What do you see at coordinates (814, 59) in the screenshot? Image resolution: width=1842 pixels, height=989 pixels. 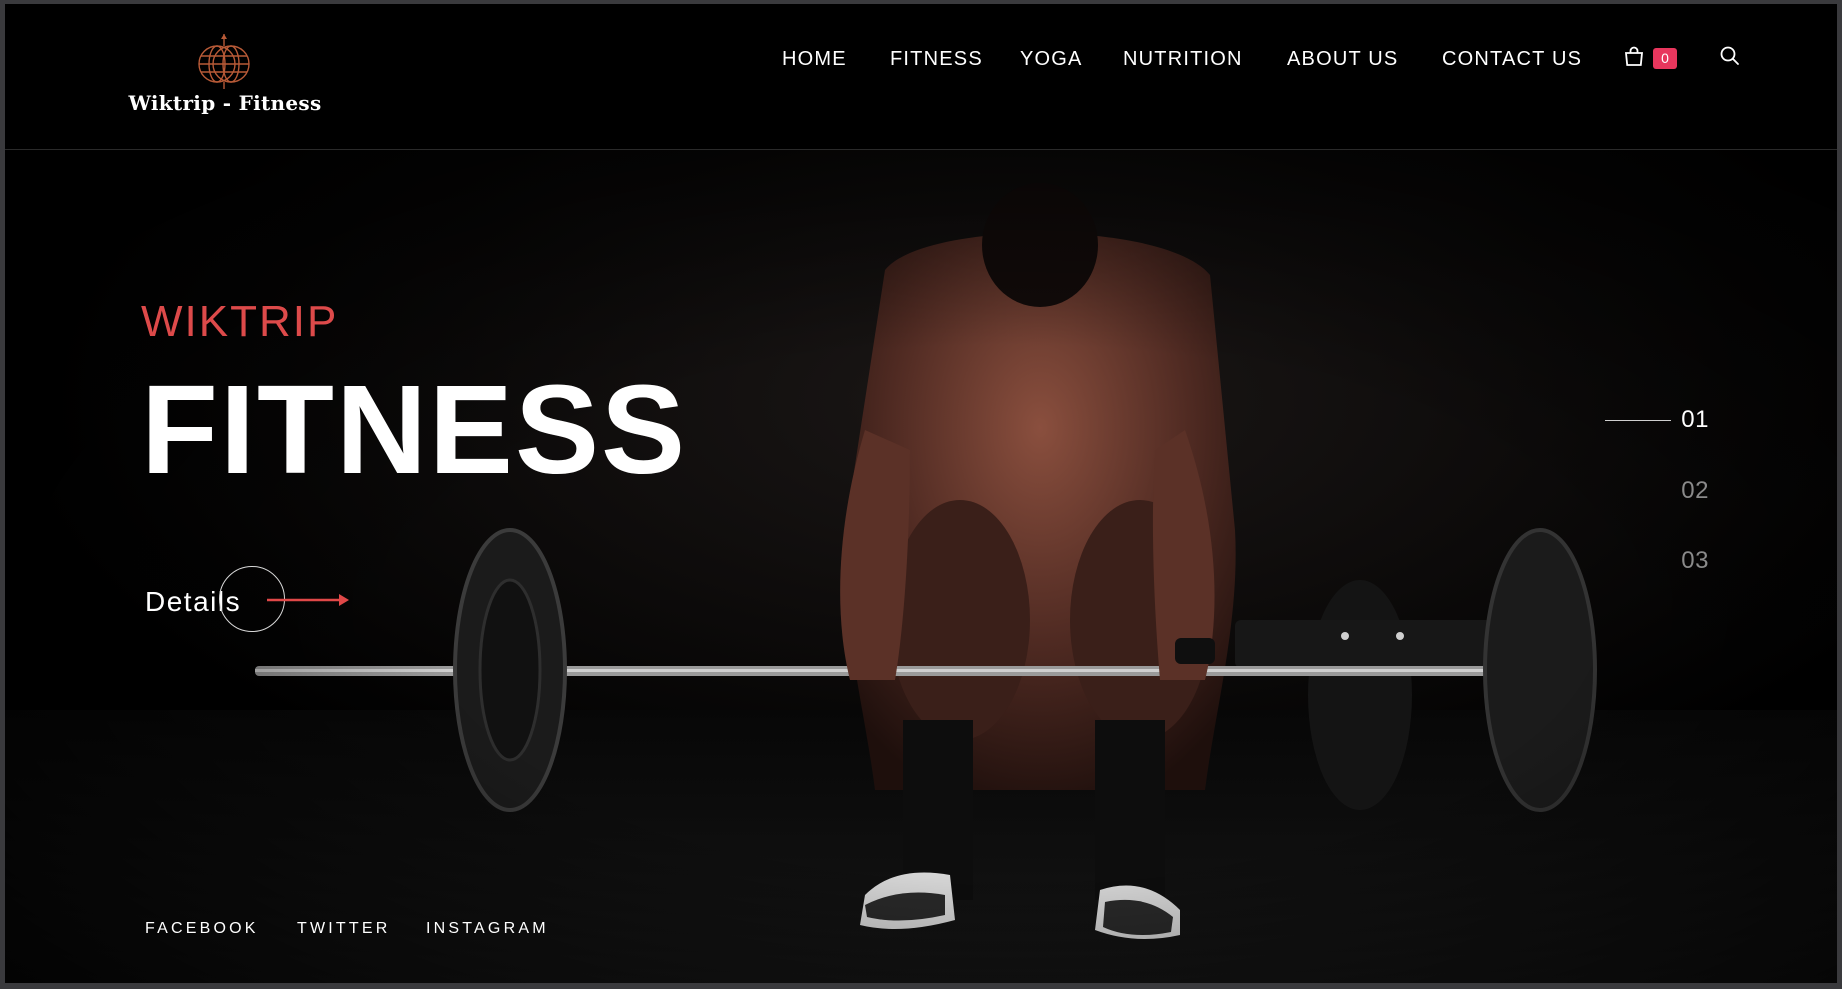 I see `nav-home: HOME` at bounding box center [814, 59].